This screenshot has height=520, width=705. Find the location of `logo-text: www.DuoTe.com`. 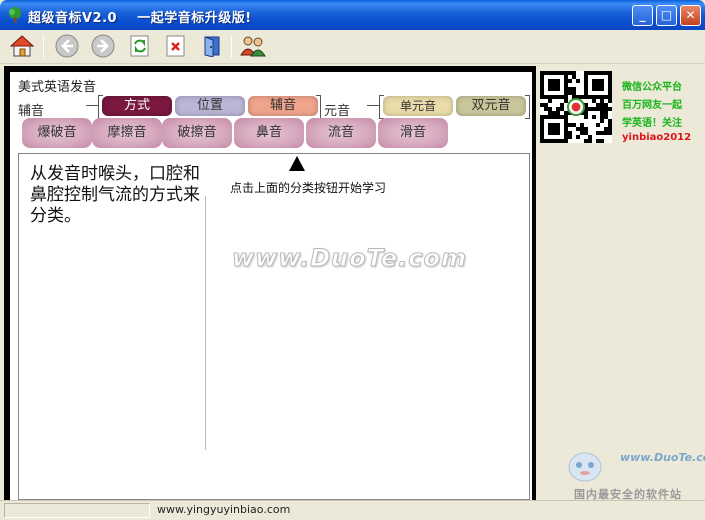

logo-text: www.DuoTe.com is located at coordinates (662, 457).